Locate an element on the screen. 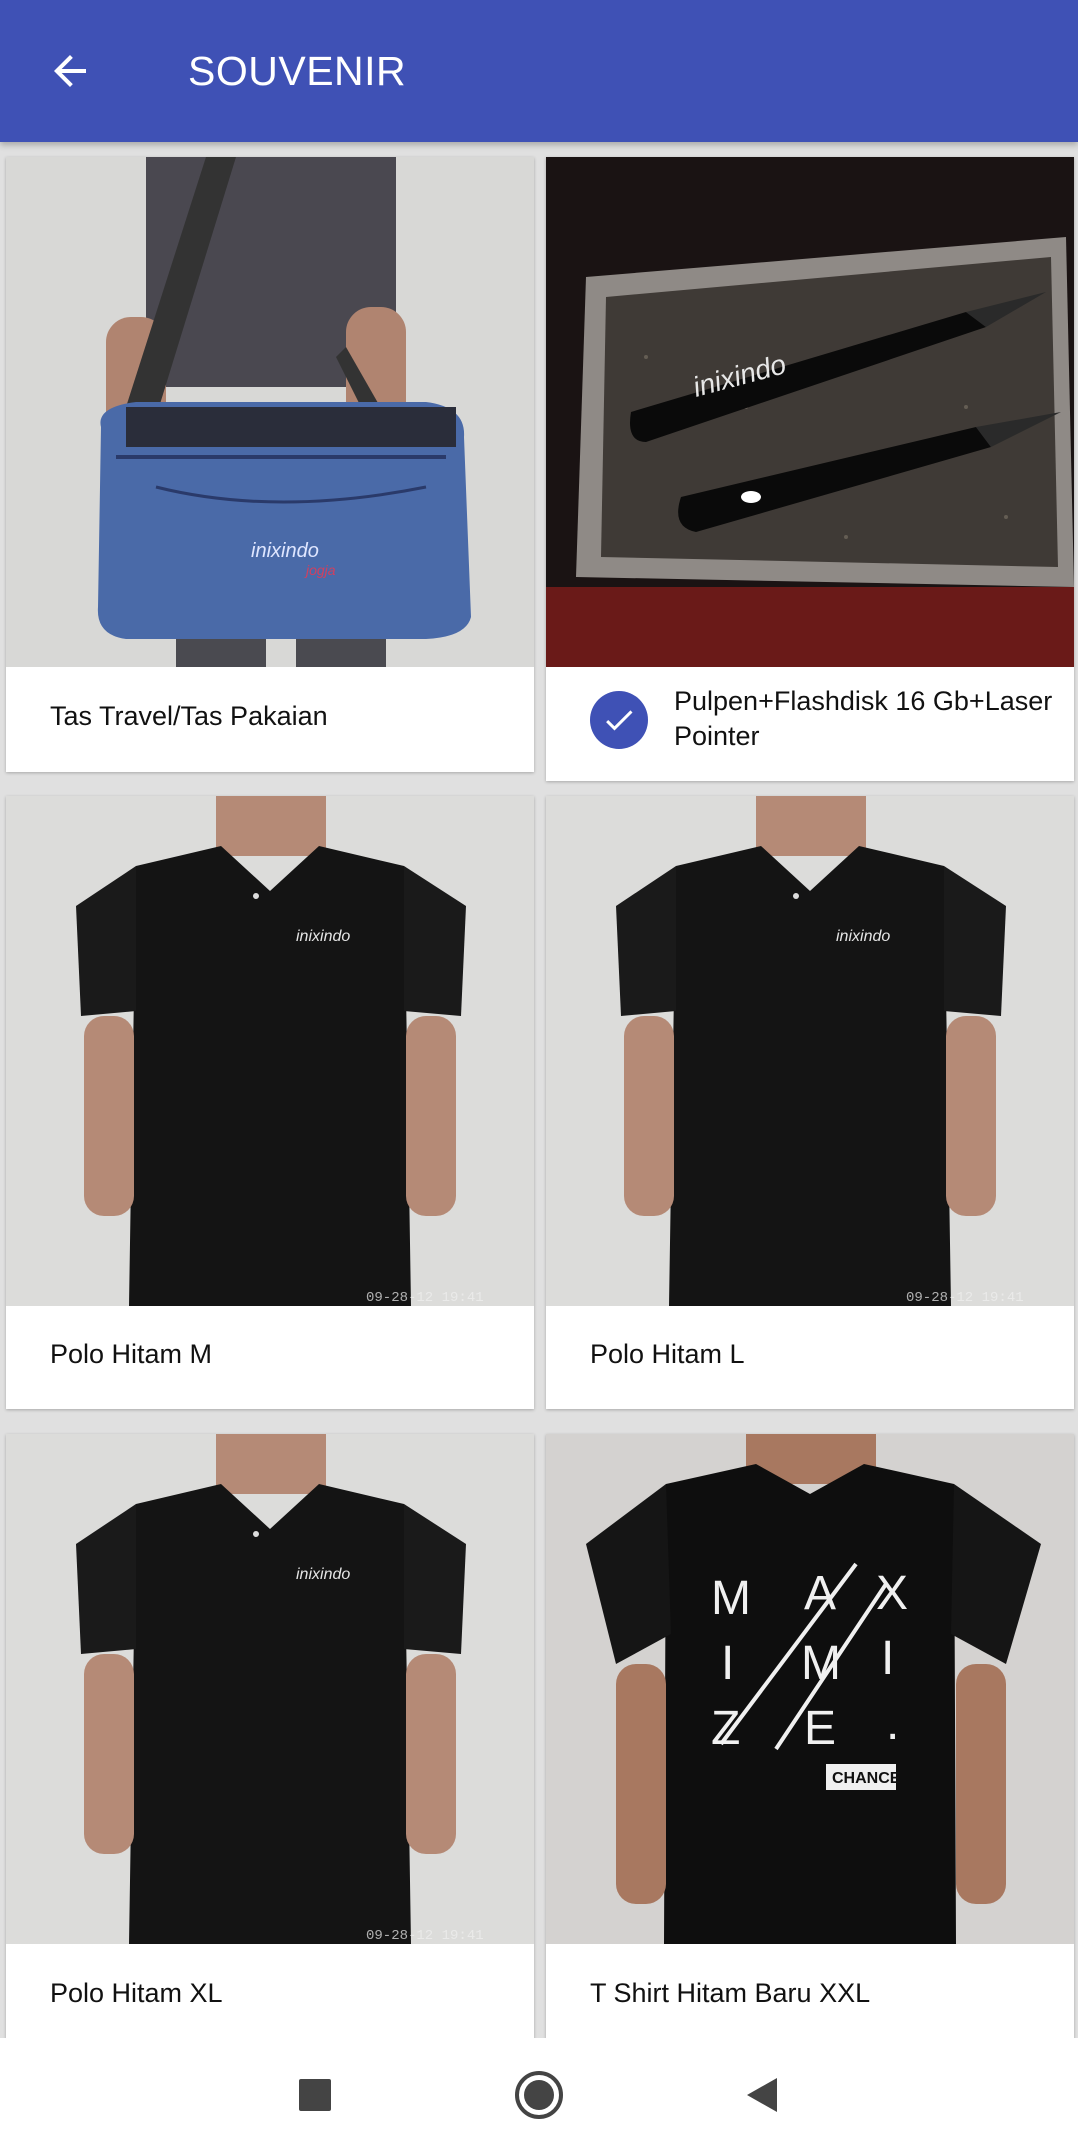  back-button is located at coordinates (70, 71).